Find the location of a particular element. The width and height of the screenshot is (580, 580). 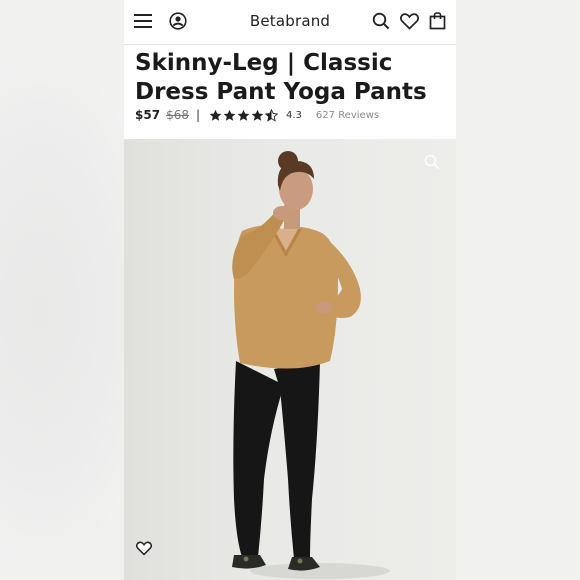

price-rating-row: $57 $68 | 4.3 627 Reviews is located at coordinates (257, 115).